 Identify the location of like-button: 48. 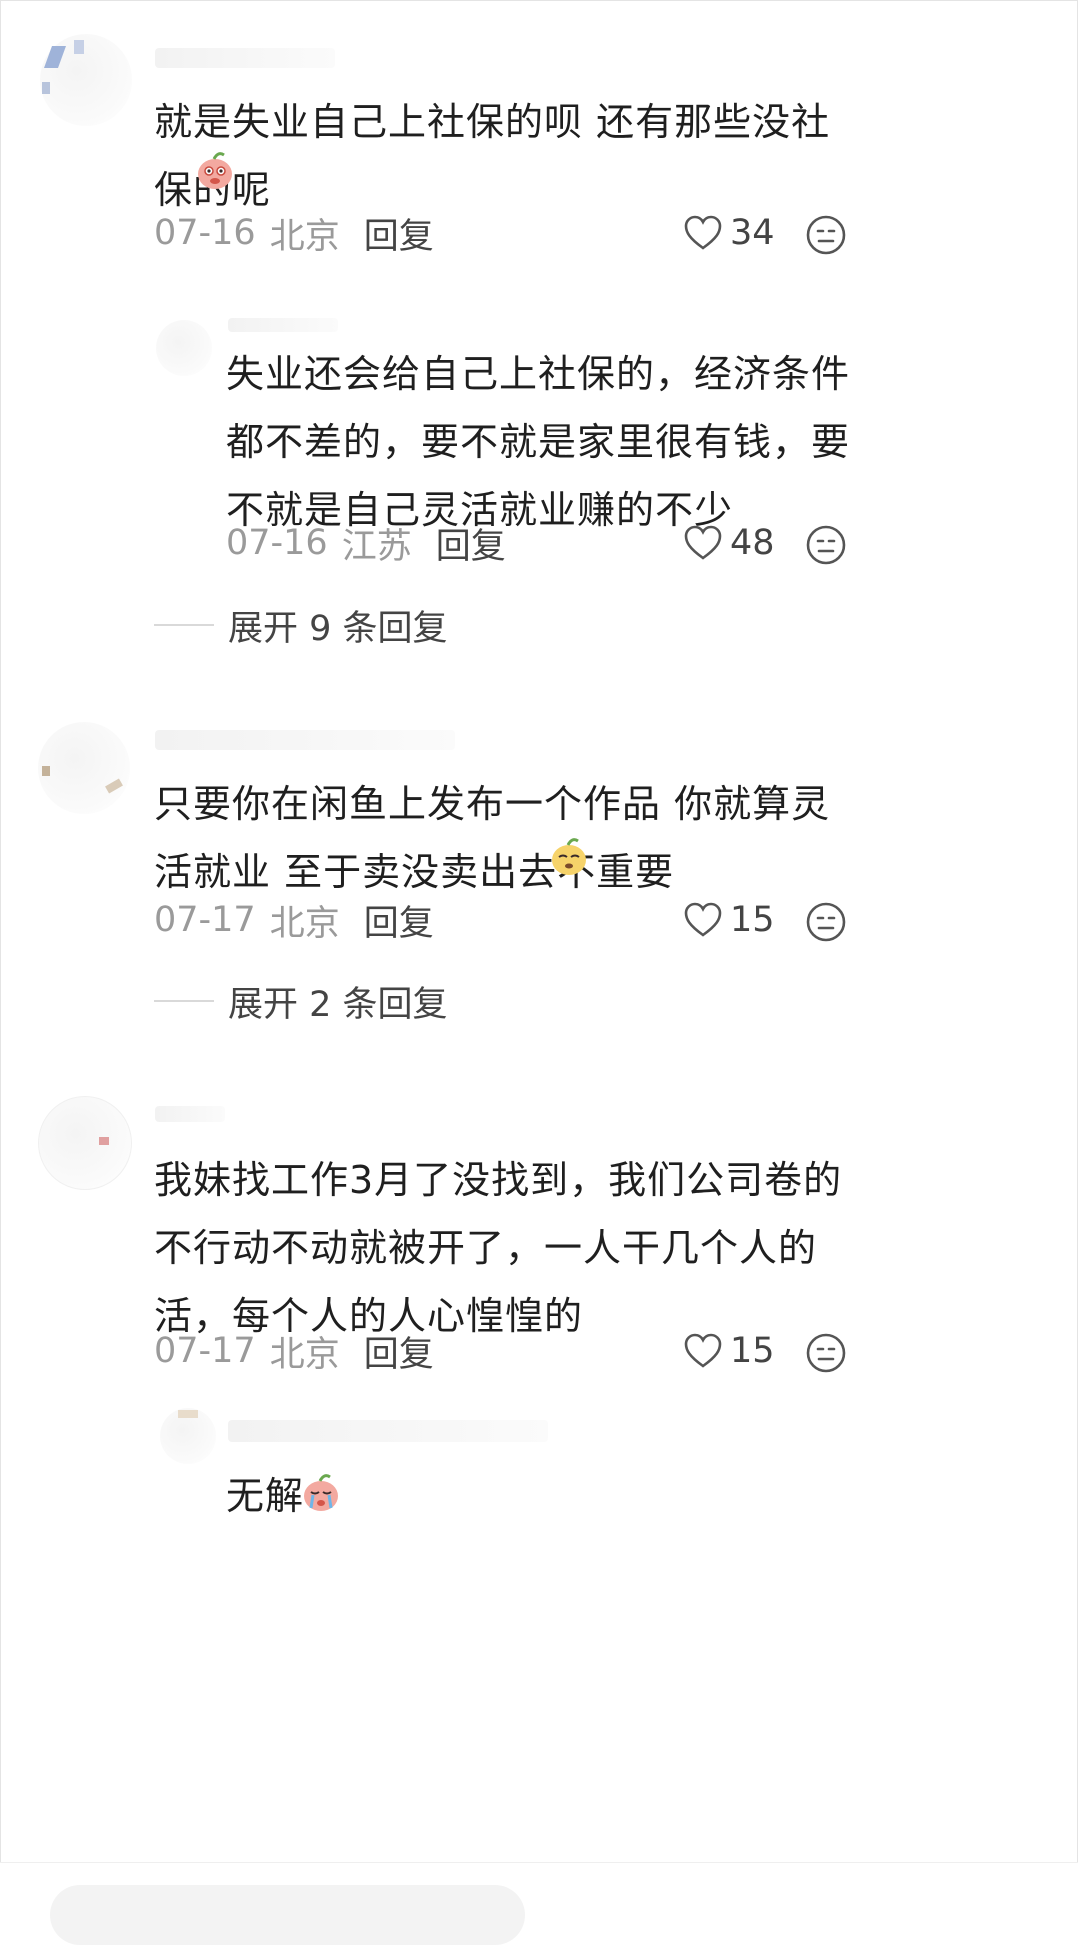
(729, 543).